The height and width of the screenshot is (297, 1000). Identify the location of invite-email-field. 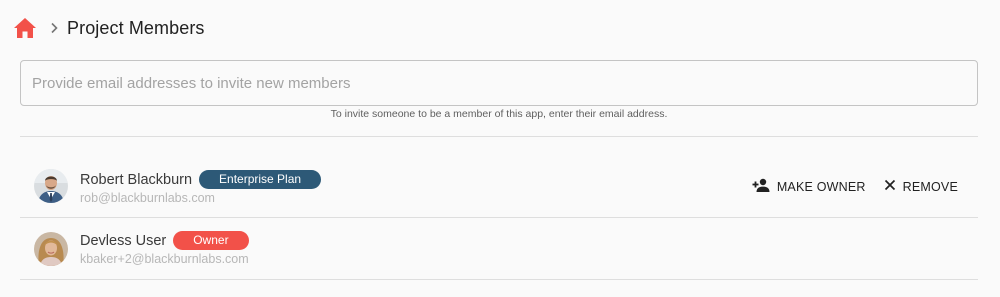
(499, 83).